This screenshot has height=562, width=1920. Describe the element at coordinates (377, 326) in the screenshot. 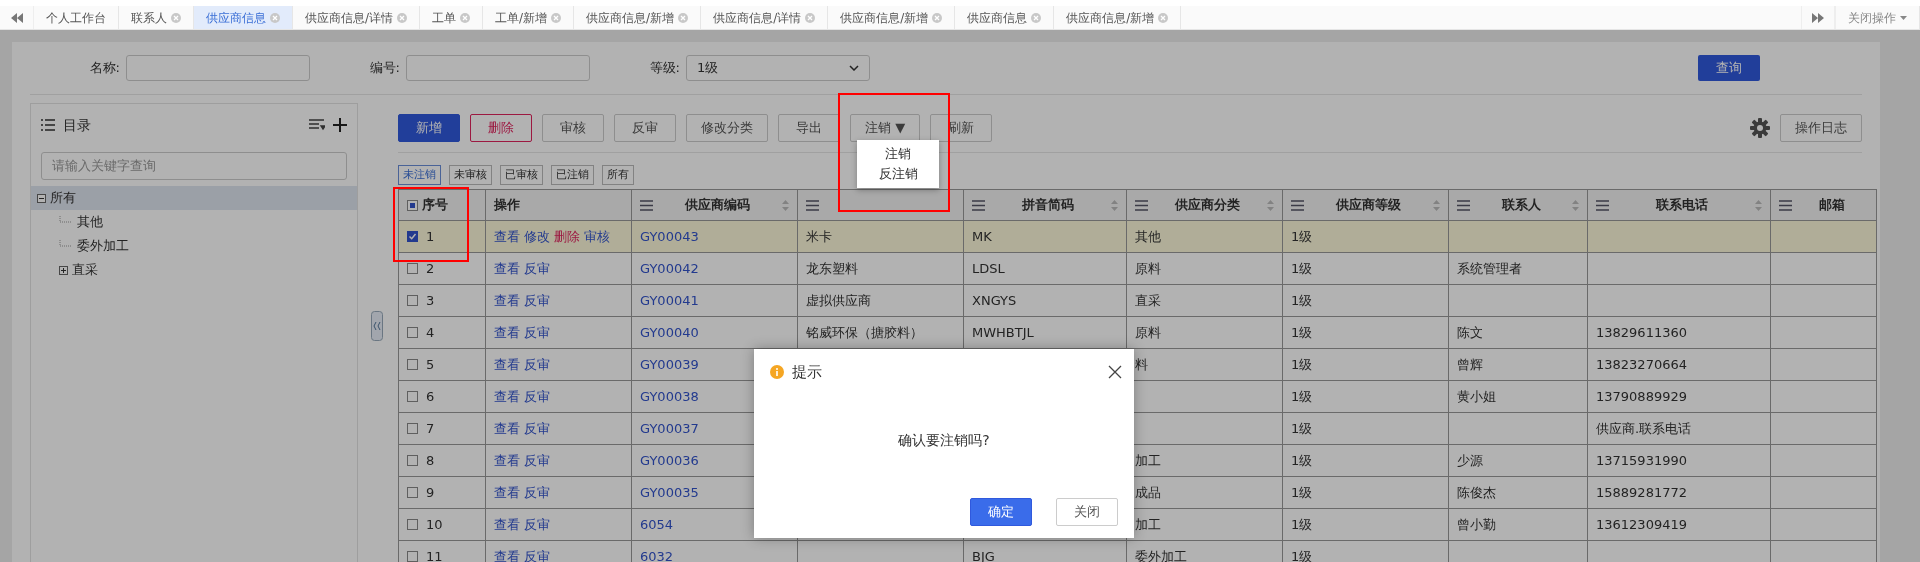

I see `collapse-handle-icon` at that location.